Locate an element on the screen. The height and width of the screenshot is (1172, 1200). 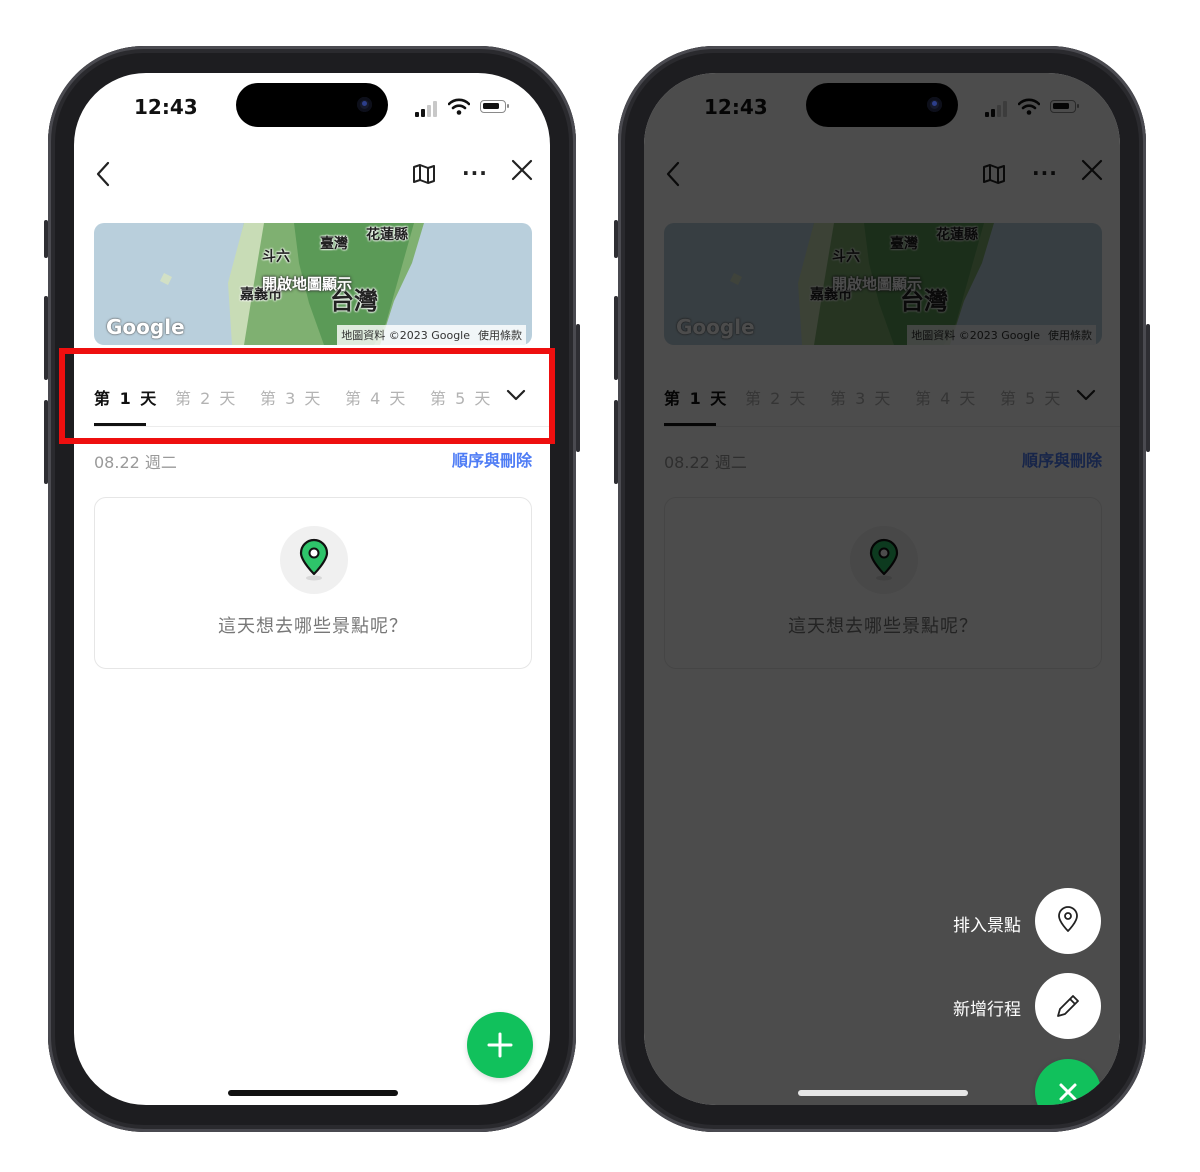
close-fab-button is located at coordinates (1068, 1082).